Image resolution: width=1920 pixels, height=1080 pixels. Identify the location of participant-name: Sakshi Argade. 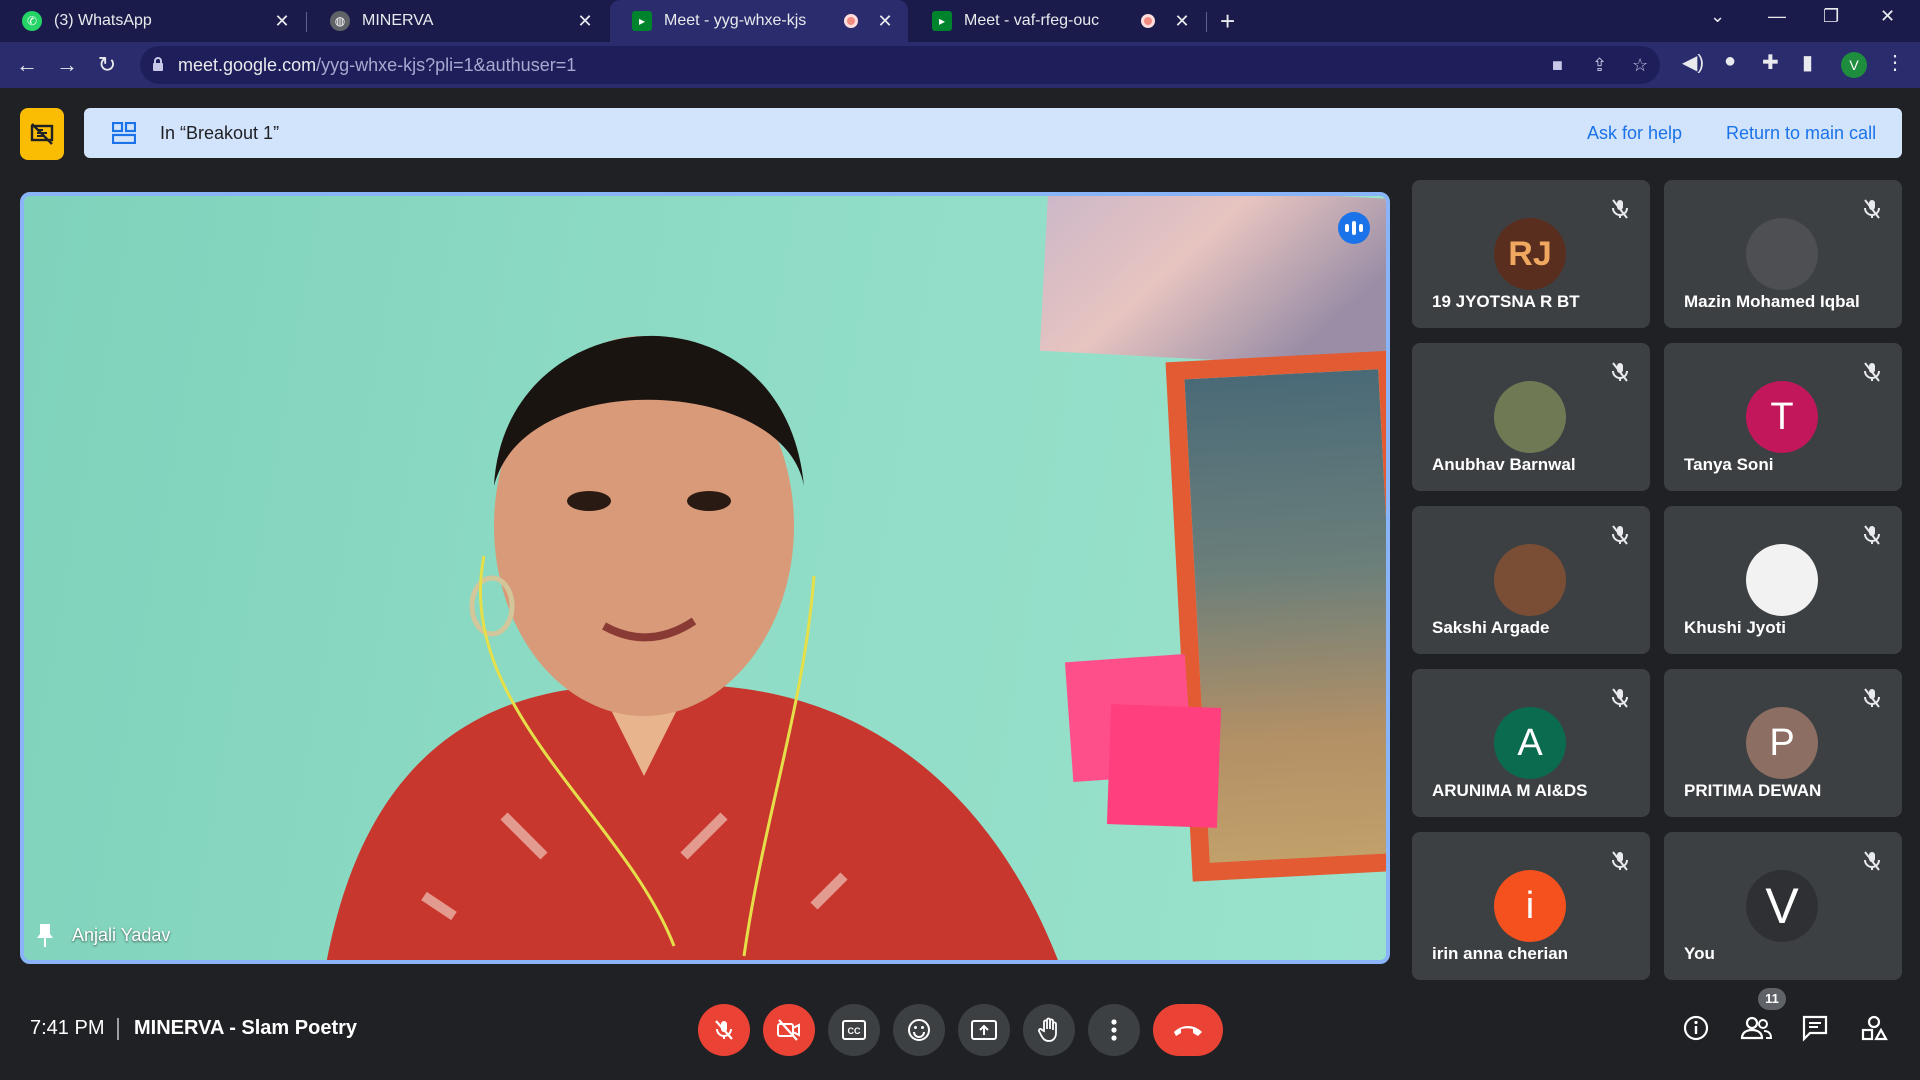
(1491, 627).